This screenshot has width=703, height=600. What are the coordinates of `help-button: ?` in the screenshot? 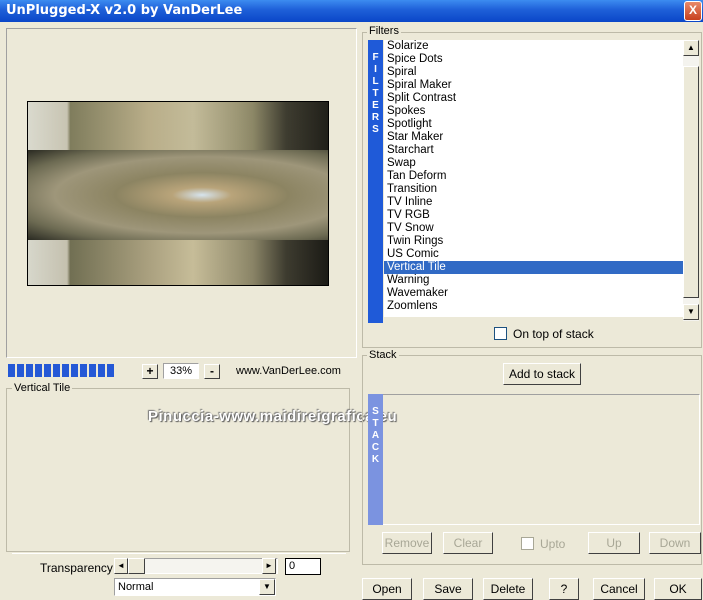 It's located at (564, 589).